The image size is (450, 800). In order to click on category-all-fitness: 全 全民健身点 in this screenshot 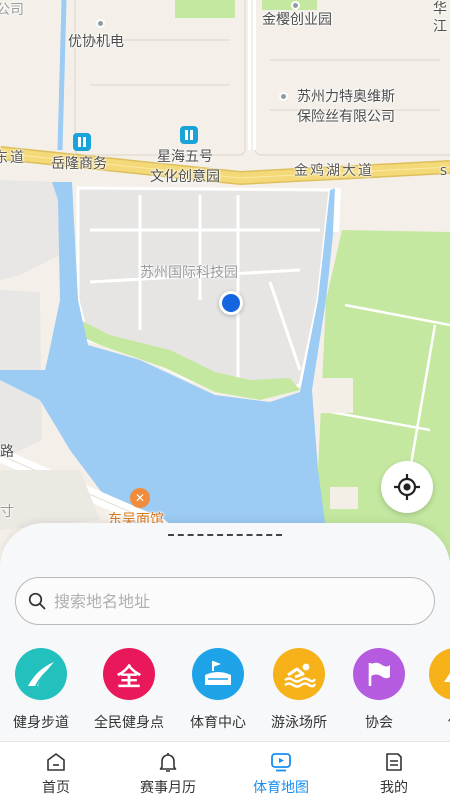, I will do `click(129, 690)`.